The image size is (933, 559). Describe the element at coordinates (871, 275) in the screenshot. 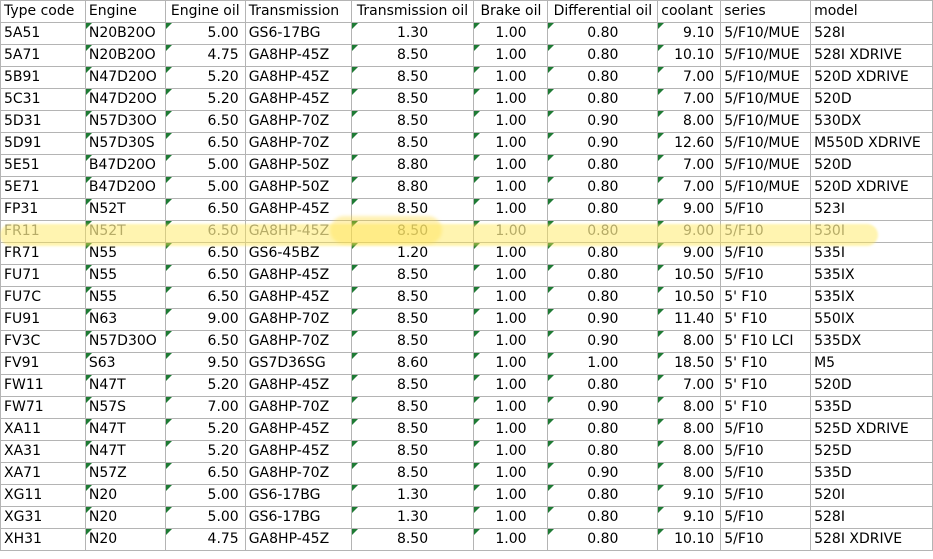

I see `cell-model: 535IX` at that location.